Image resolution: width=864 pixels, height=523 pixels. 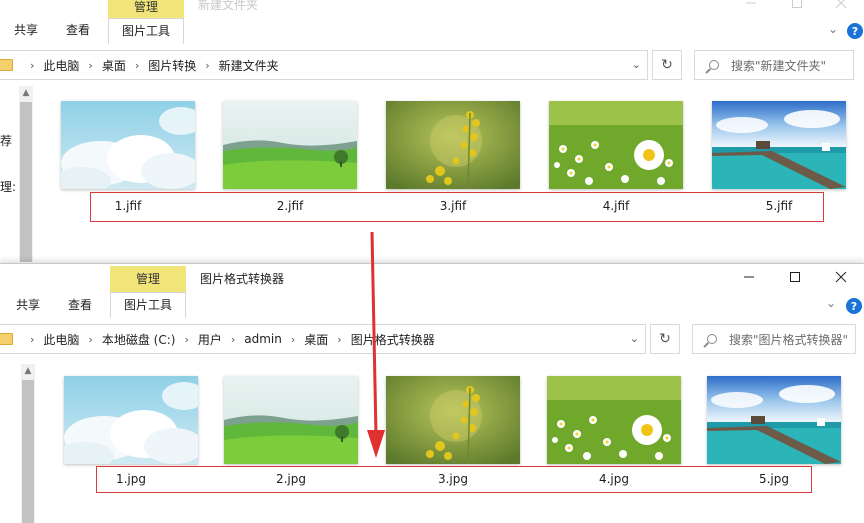 I want to click on window-title: 新建文件夹, so click(x=228, y=6).